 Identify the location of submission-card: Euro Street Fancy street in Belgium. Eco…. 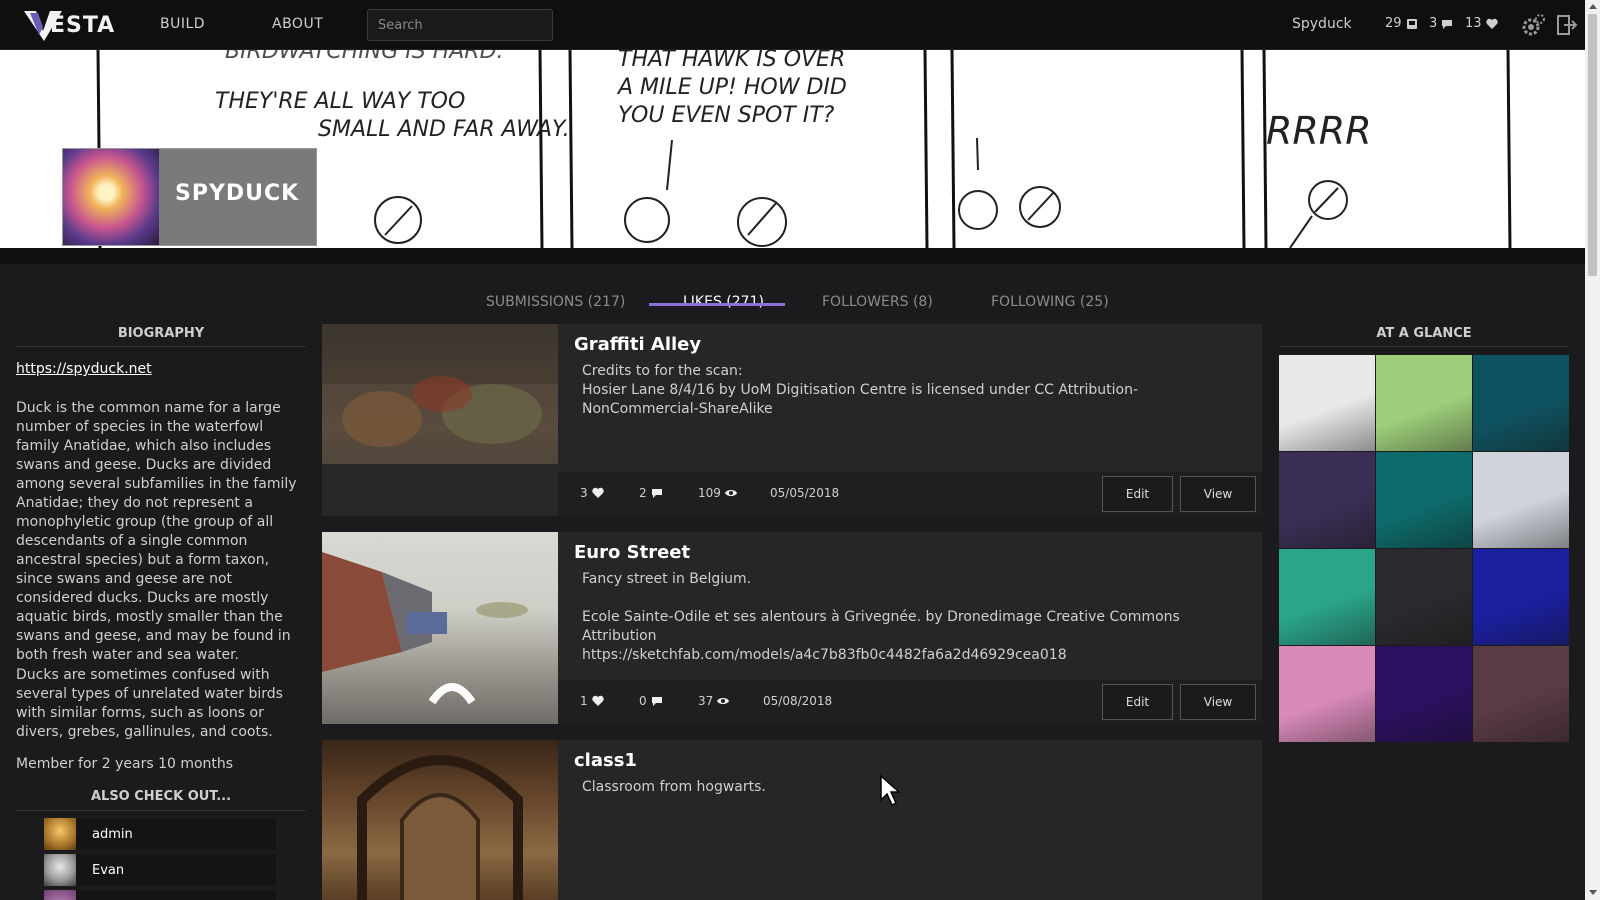
(792, 628).